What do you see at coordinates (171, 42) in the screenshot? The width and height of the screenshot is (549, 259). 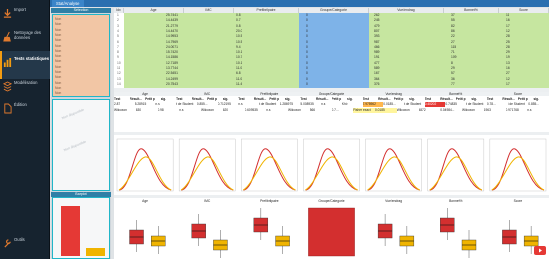 I see `table-cell: 14.7969` at bounding box center [171, 42].